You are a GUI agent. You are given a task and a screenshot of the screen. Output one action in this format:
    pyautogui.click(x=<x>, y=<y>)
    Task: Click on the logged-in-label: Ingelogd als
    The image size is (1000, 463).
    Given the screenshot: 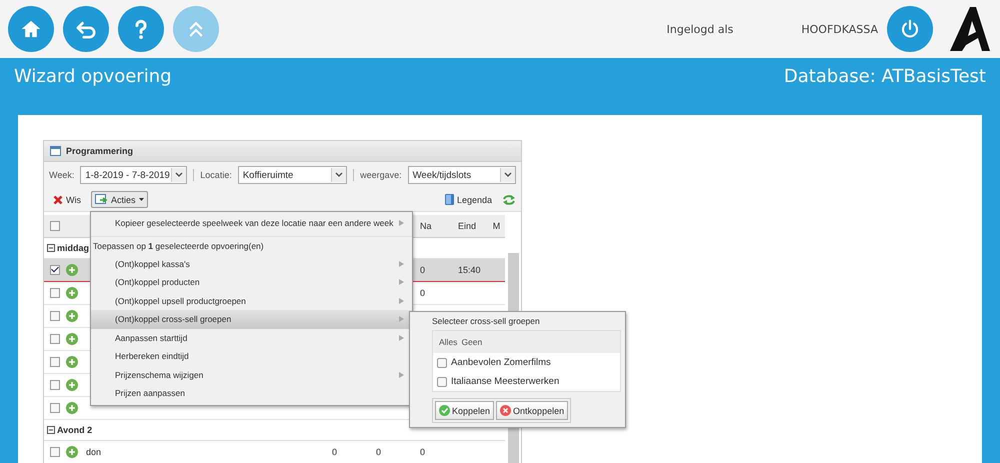 What is the action you would take?
    pyautogui.click(x=700, y=29)
    